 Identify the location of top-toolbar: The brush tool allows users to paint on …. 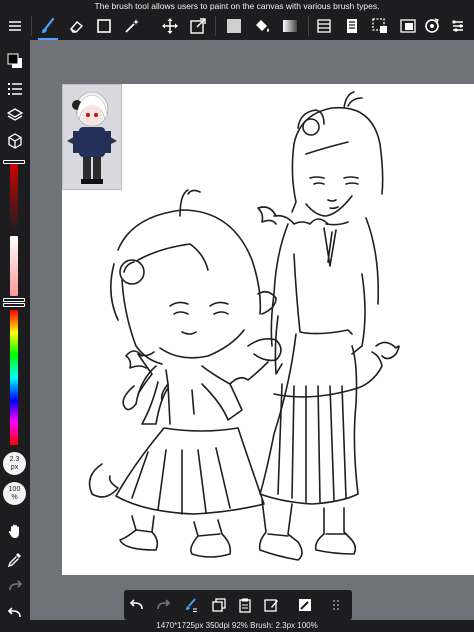
(237, 20).